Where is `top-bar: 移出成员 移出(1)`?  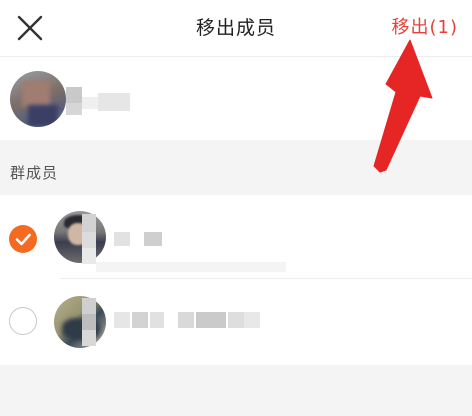 top-bar: 移出成员 移出(1) is located at coordinates (236, 28).